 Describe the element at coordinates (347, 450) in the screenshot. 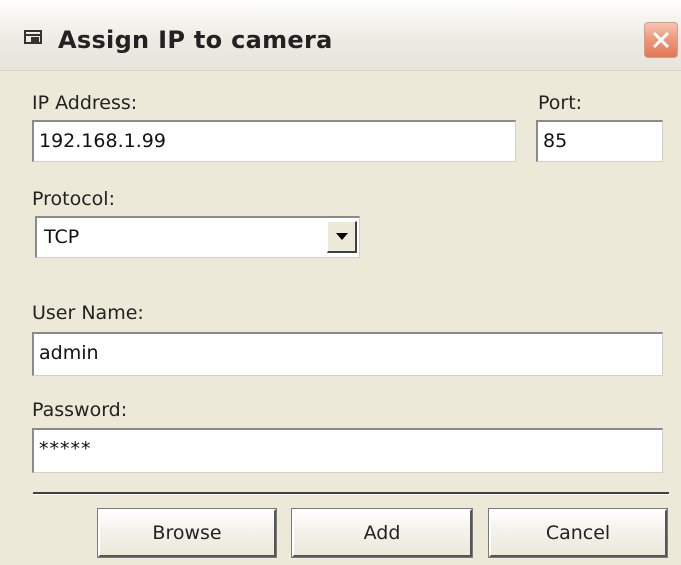

I see `password-input: *****` at that location.